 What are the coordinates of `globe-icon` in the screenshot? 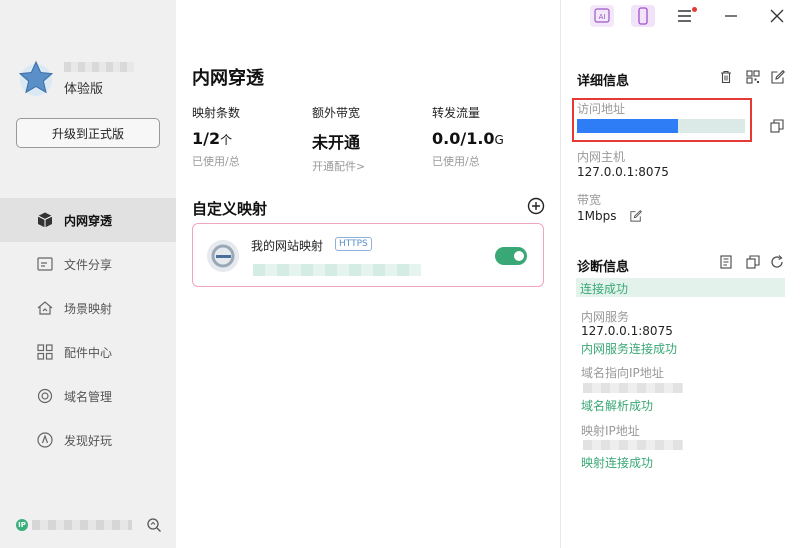 It's located at (45, 396).